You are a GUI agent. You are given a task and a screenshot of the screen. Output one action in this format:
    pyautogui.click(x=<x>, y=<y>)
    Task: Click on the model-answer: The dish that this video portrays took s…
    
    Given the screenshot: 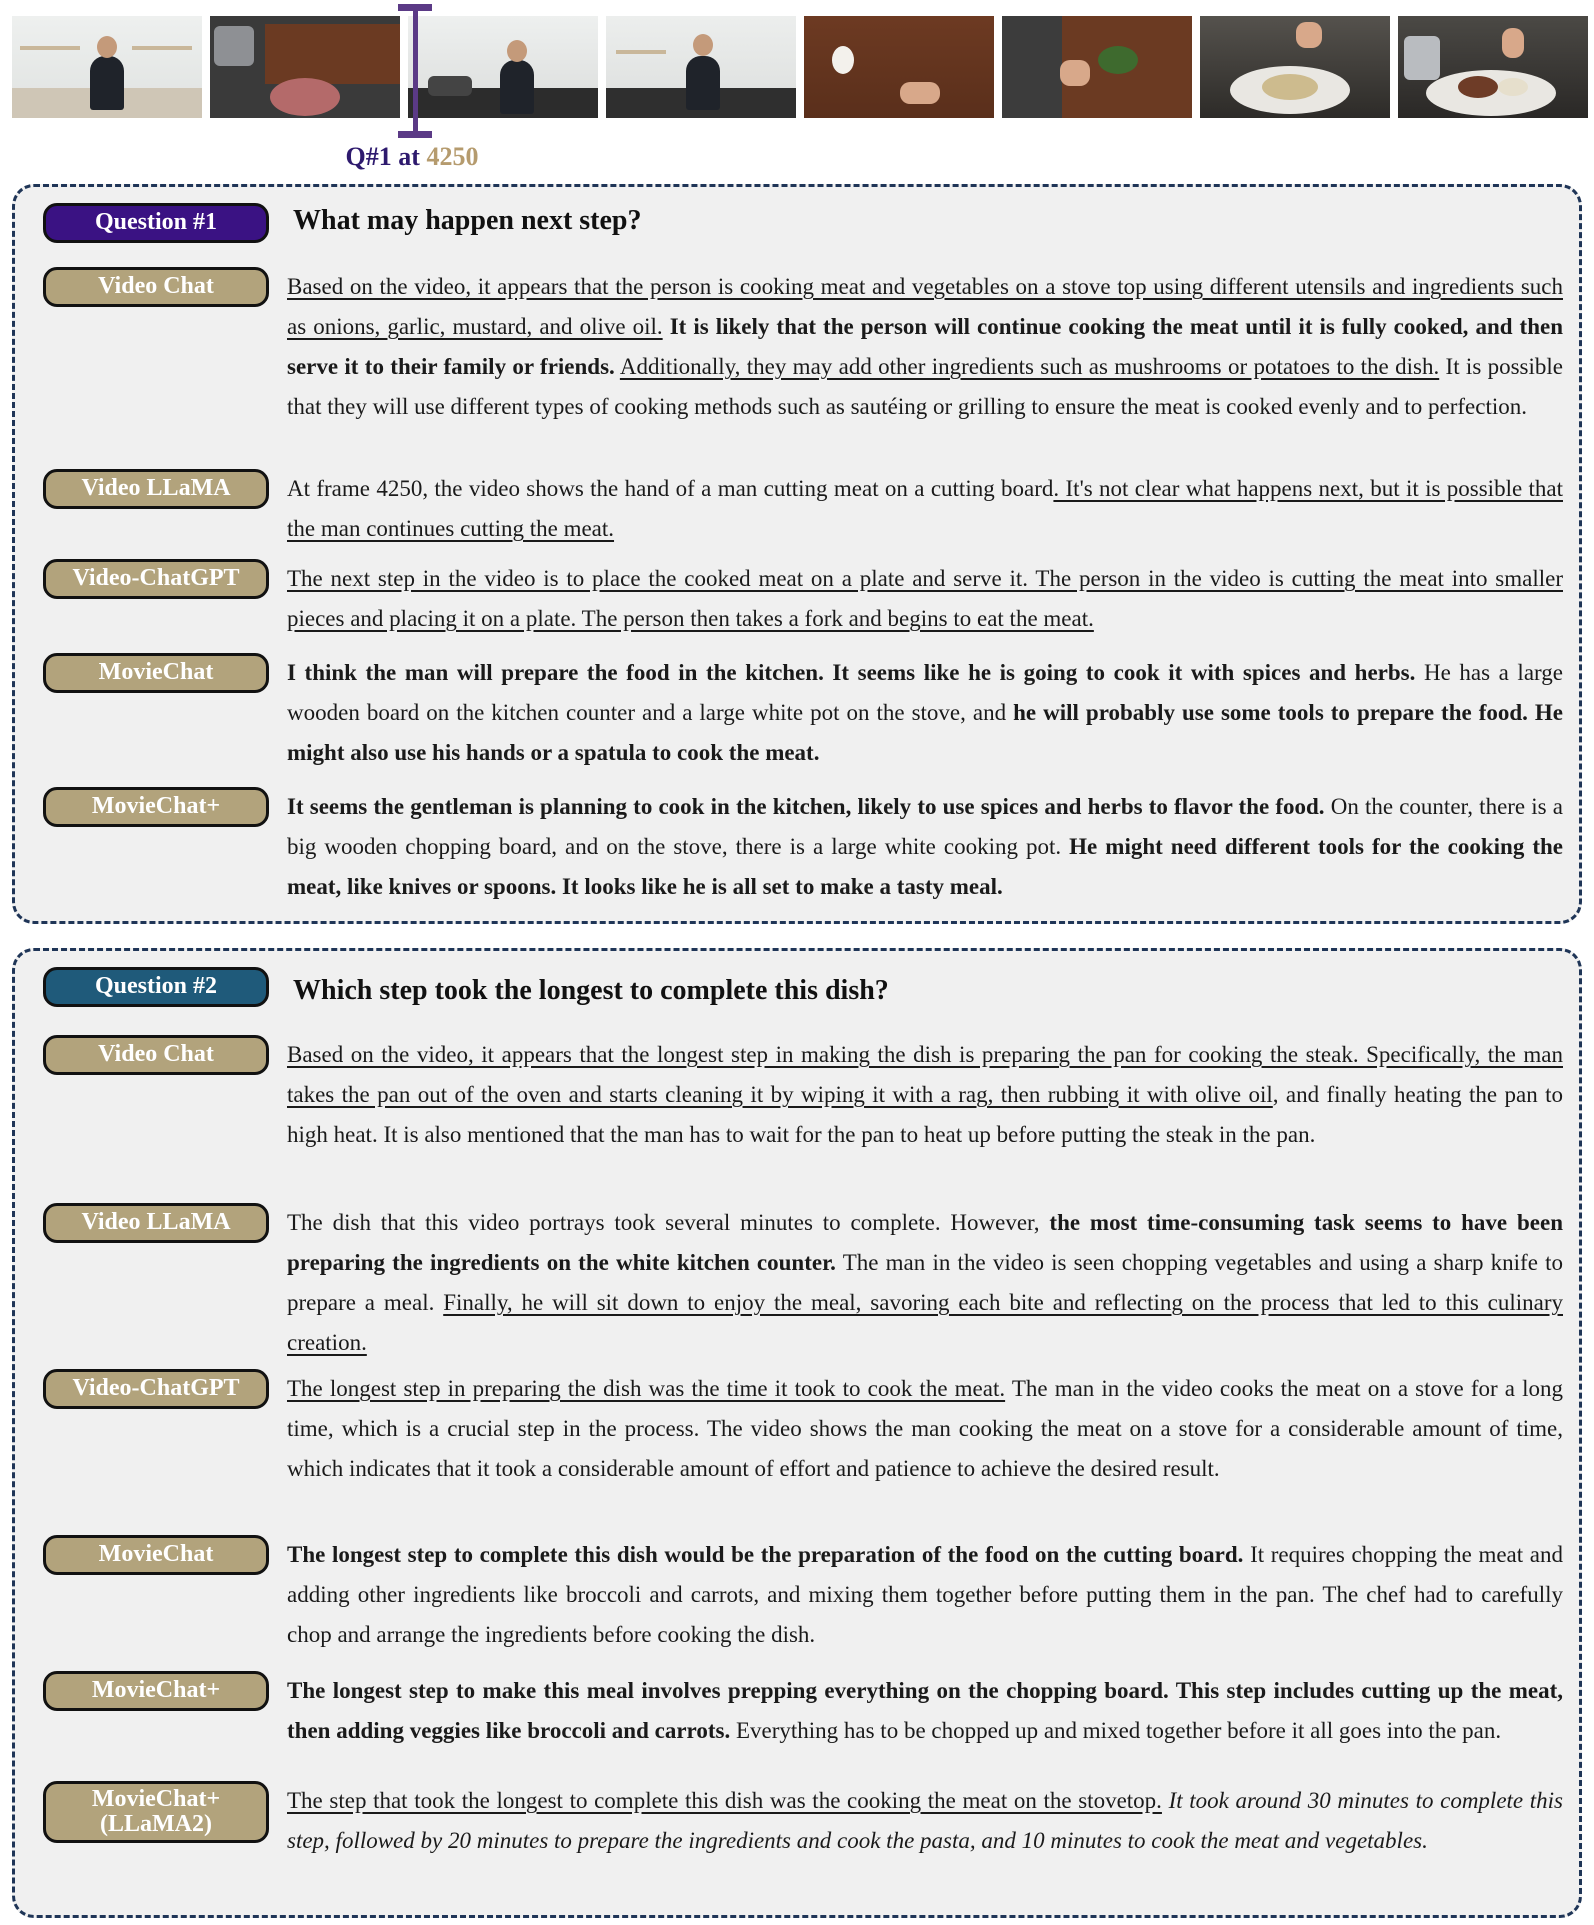 What is the action you would take?
    pyautogui.click(x=925, y=1283)
    